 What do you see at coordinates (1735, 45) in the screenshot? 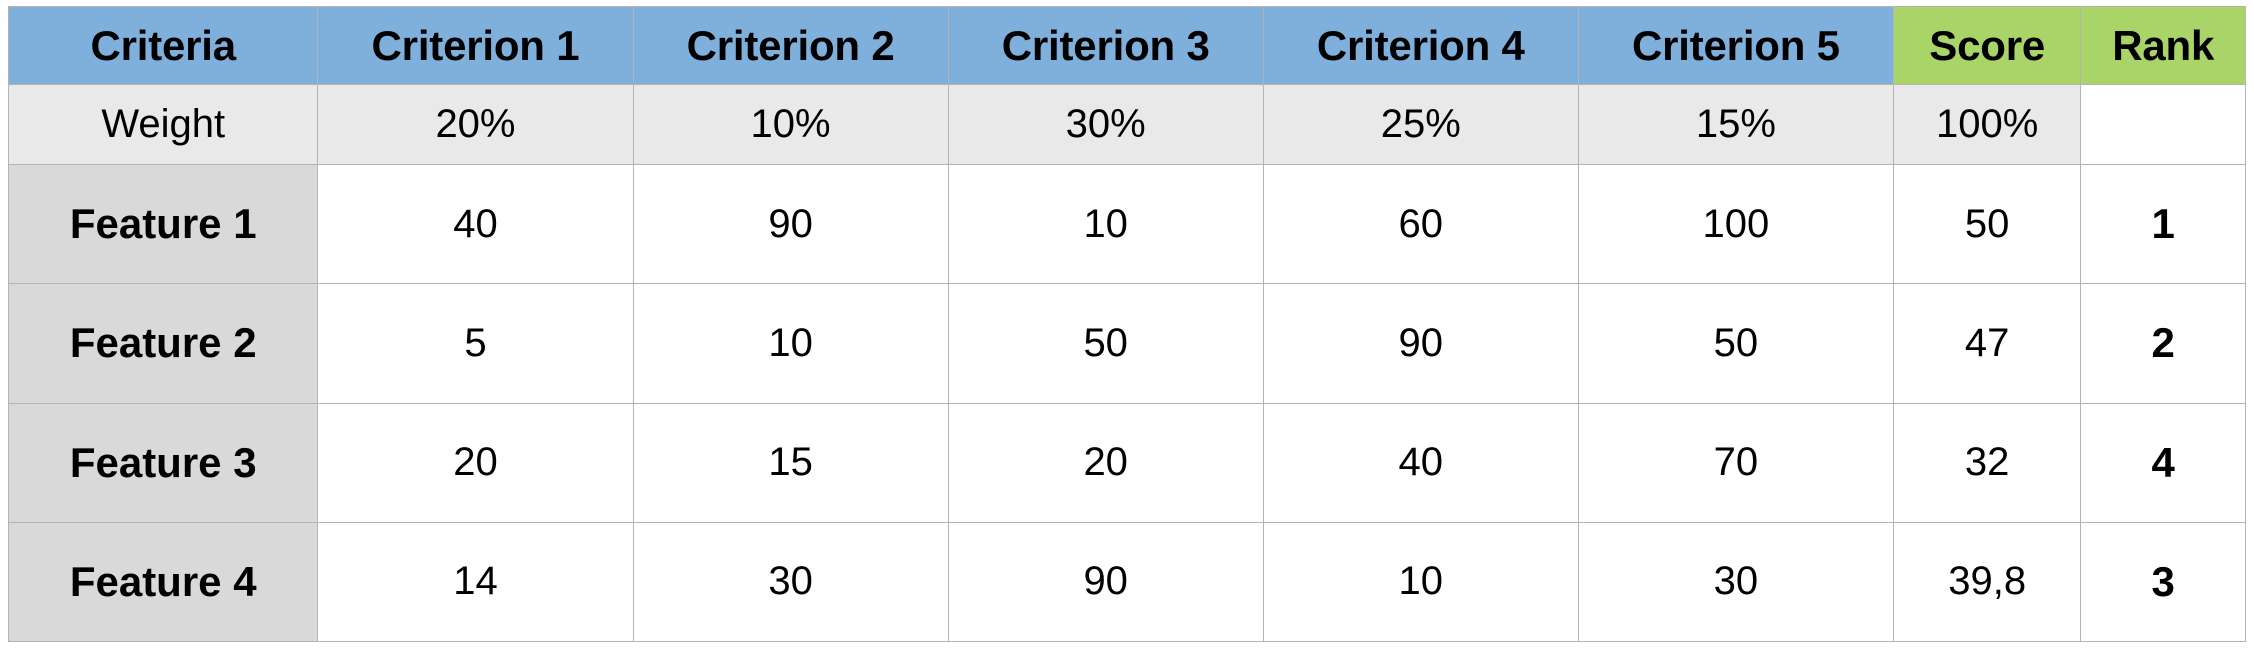
I see `column-header-criterion-5: Criterion 5` at bounding box center [1735, 45].